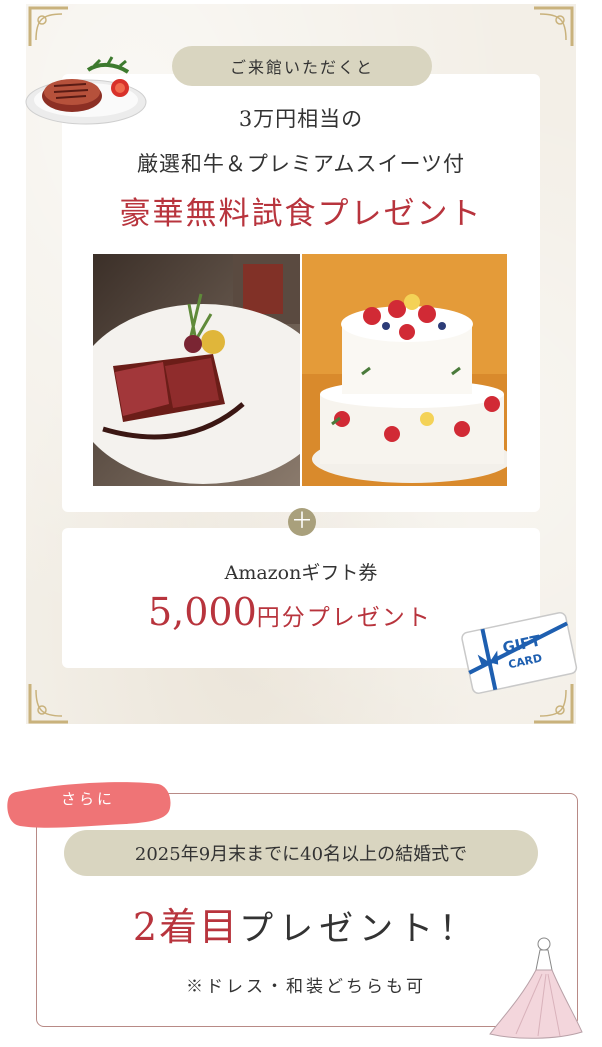 The image size is (602, 1047). I want to click on wagyu-photo, so click(196, 370).